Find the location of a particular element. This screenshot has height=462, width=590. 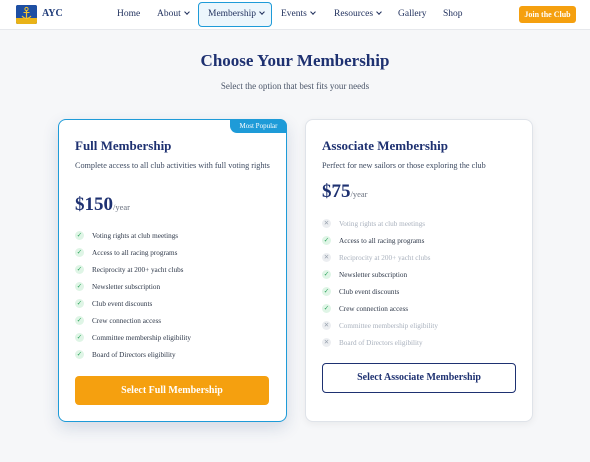

select-full-membership-button: Select Full Membership is located at coordinates (172, 390).